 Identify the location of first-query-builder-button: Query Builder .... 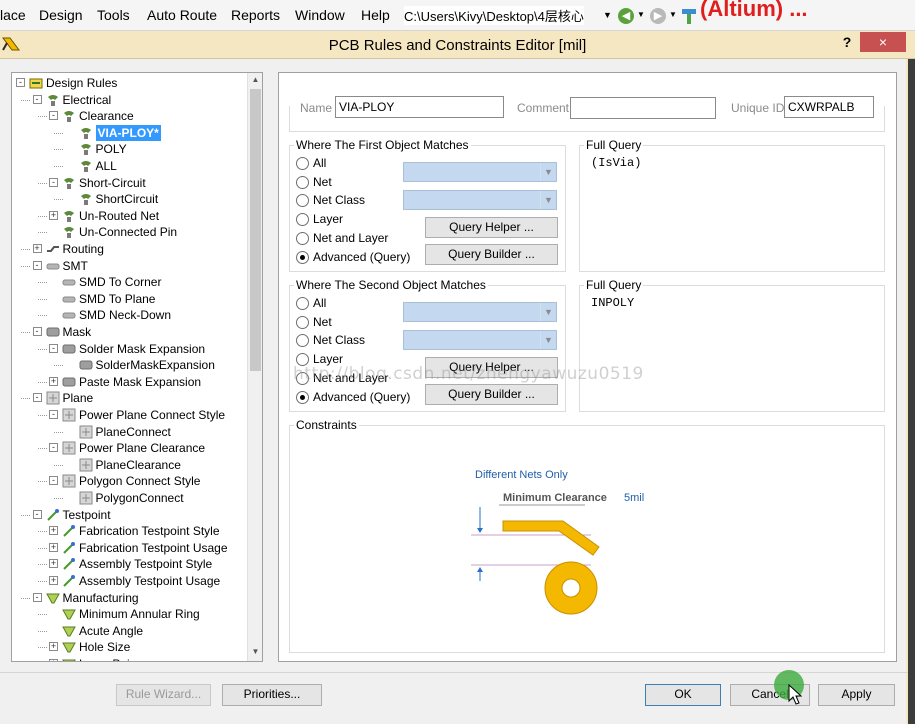
(491, 254).